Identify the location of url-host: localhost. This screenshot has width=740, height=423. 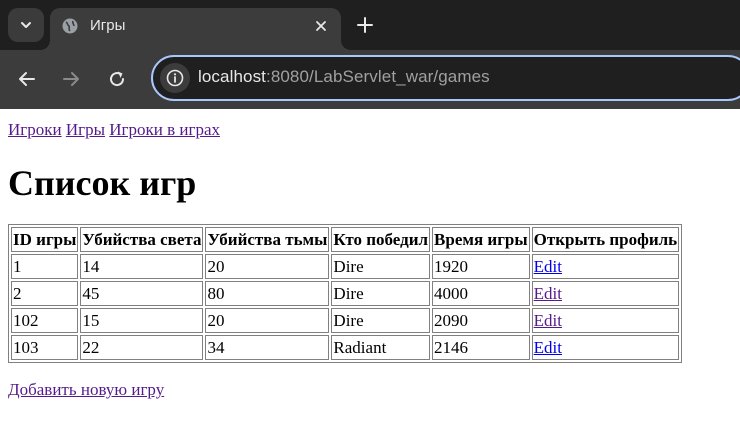
(232, 76).